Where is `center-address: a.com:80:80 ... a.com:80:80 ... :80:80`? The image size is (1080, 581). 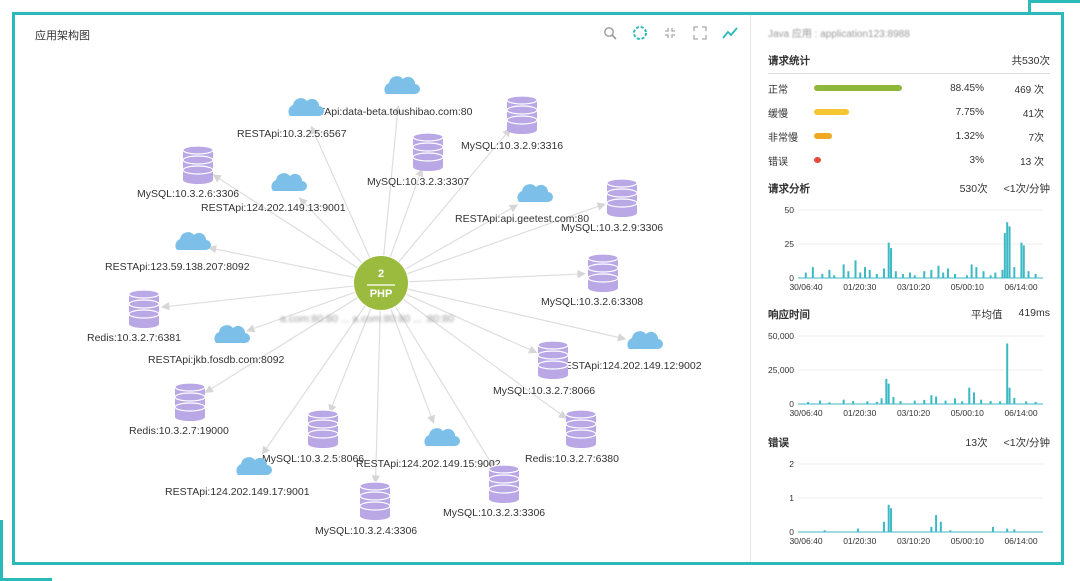 center-address: a.com:80:80 ... a.com:80:80 ... :80:80 is located at coordinates (367, 319).